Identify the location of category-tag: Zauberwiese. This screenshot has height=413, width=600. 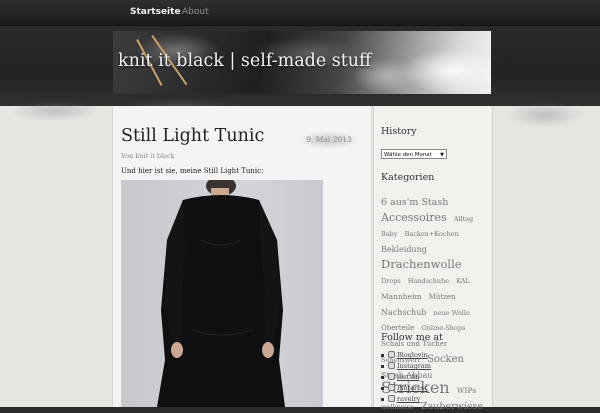
(452, 406).